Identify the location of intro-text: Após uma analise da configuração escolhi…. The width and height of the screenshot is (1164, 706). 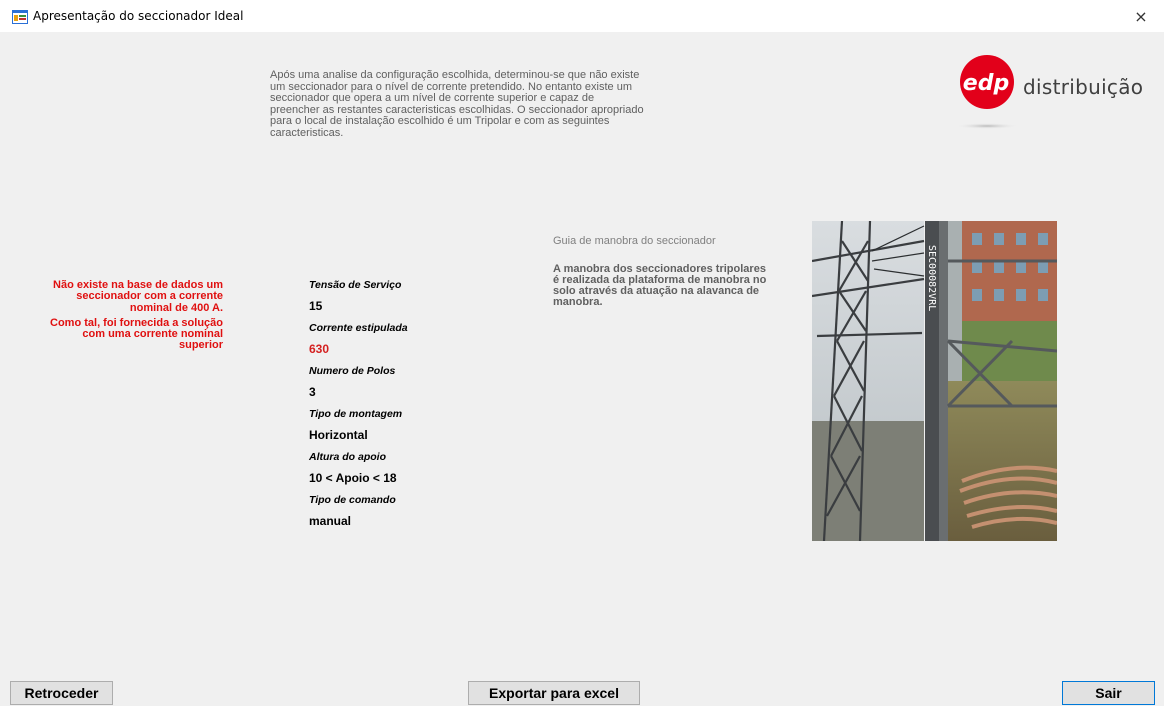
(457, 104).